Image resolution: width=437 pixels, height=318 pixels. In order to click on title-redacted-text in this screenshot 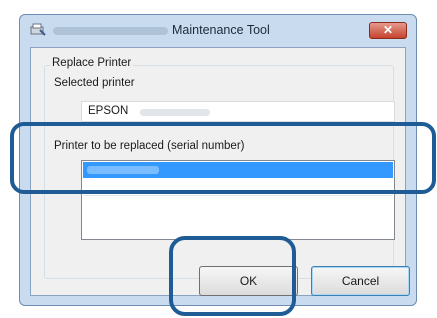, I will do `click(110, 31)`.